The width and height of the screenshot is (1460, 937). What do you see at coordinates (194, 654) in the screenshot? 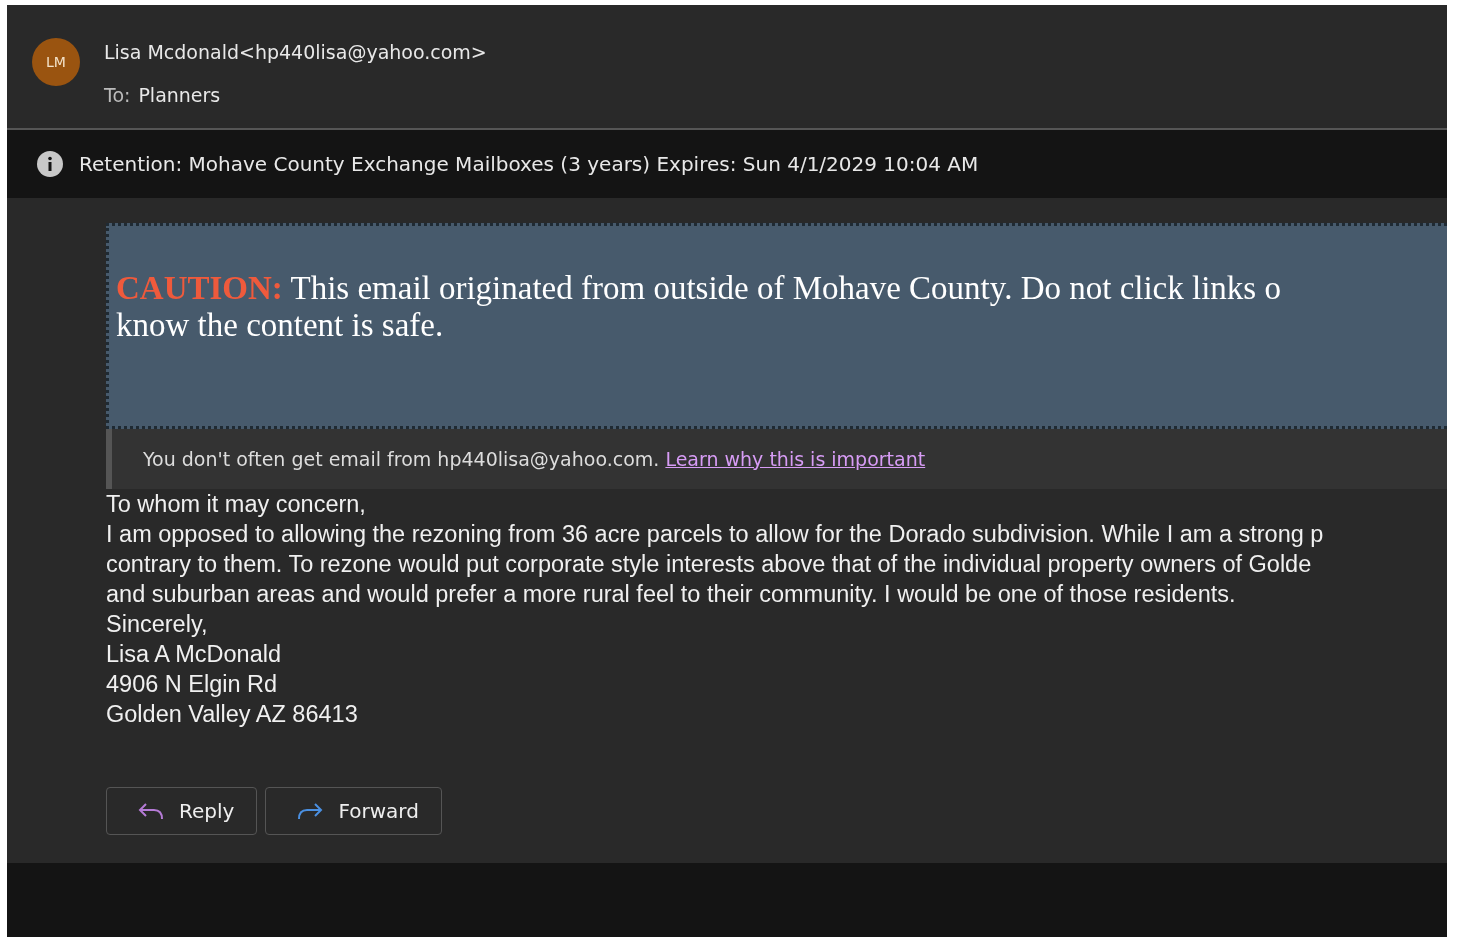
I see `body-line: Lisa A McDonald` at bounding box center [194, 654].